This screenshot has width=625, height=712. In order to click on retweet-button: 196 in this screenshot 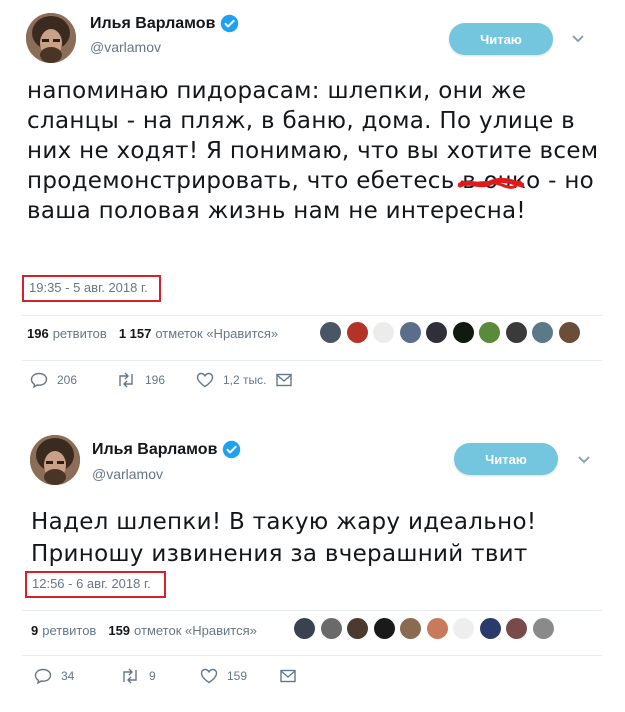, I will do `click(156, 380)`.